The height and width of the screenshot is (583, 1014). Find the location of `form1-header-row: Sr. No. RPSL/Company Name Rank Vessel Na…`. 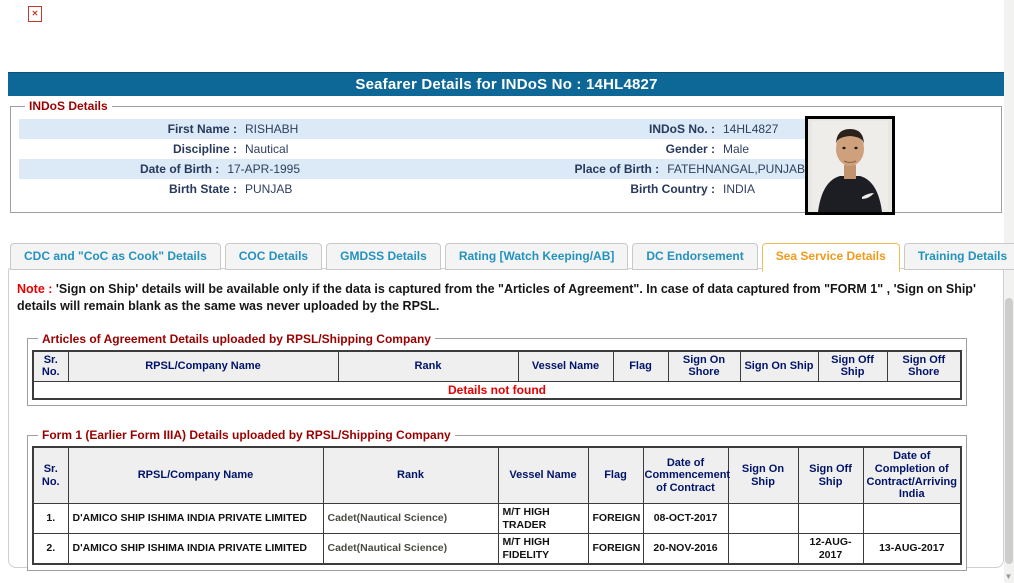

form1-header-row: Sr. No. RPSL/Company Name Rank Vessel Na… is located at coordinates (497, 475).